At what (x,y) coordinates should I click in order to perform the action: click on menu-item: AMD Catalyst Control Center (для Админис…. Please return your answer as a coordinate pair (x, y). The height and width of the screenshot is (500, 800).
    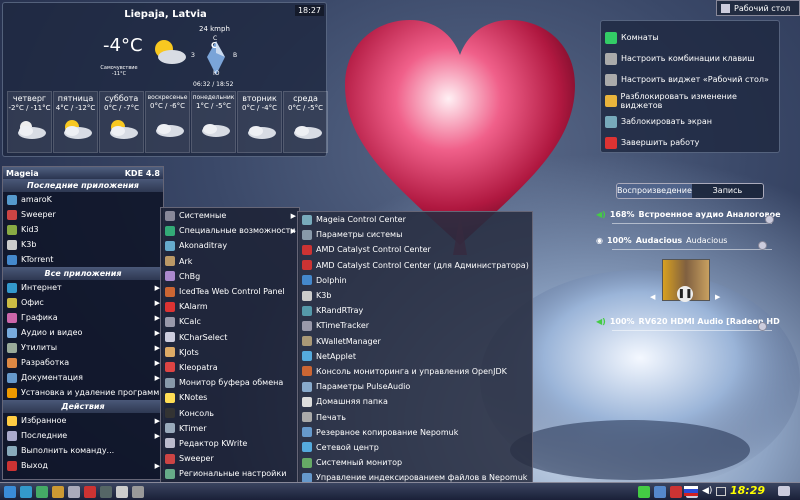
    Looking at the image, I should click on (415, 265).